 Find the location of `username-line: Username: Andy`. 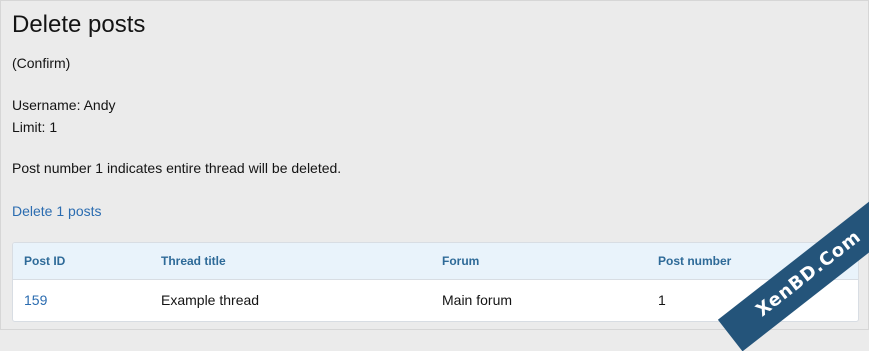

username-line: Username: Andy is located at coordinates (64, 105).